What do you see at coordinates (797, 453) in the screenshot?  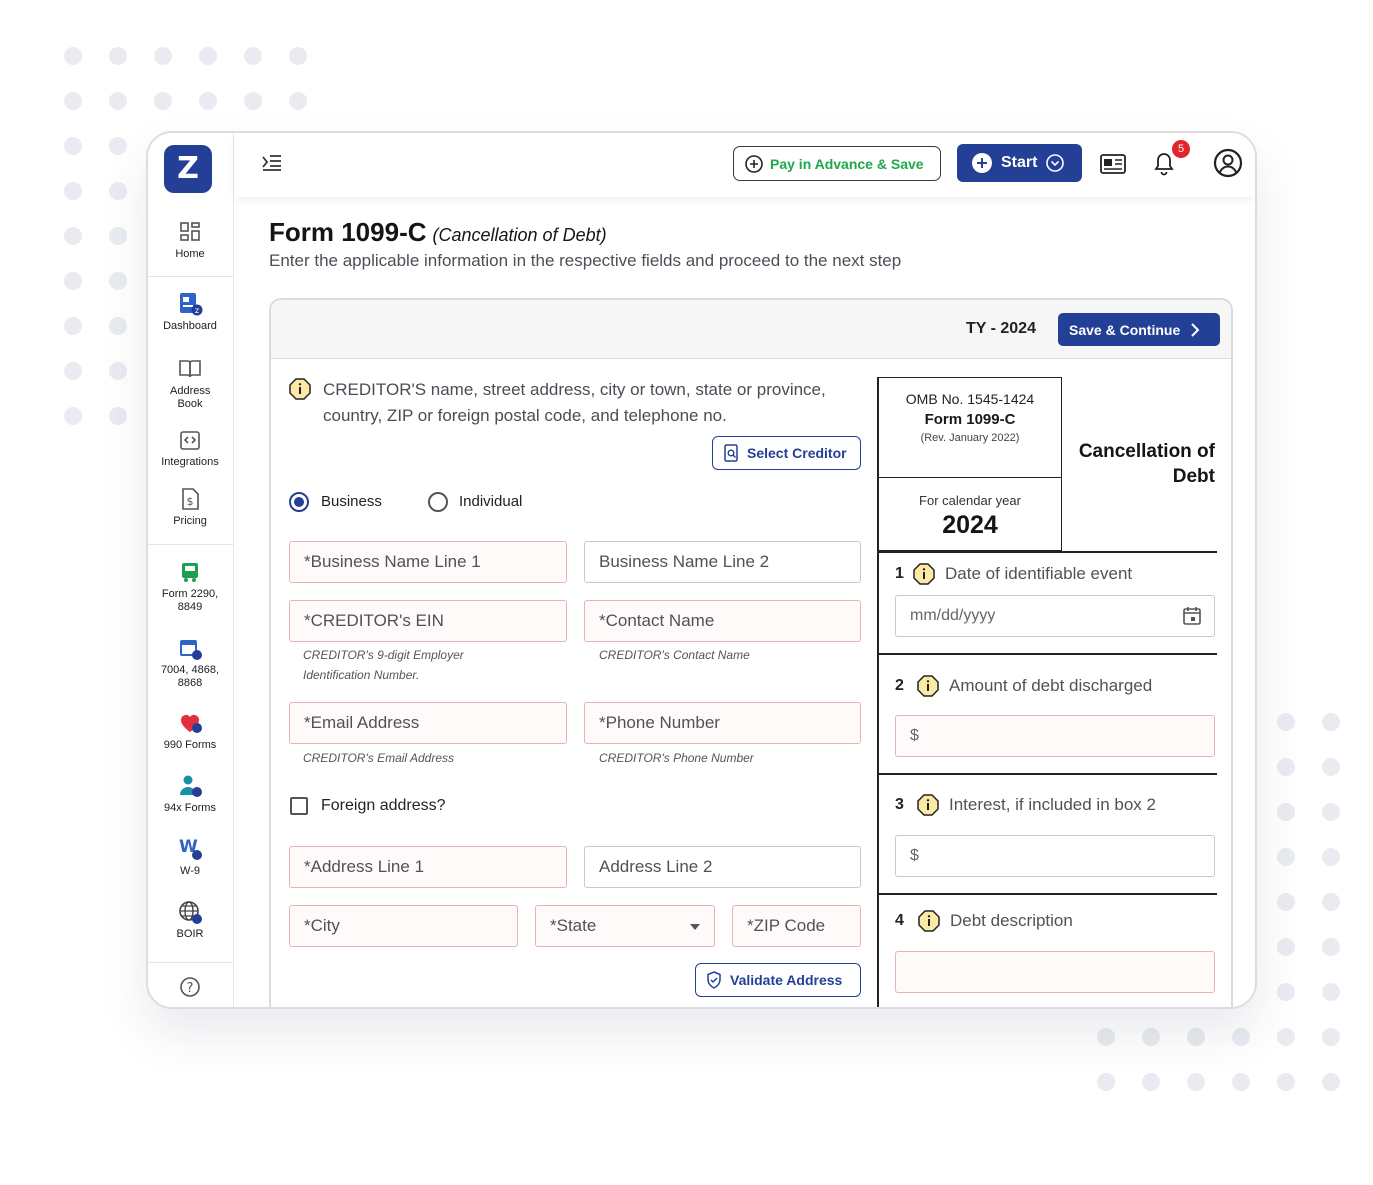 I see `select-creditor-label: Select Creditor` at bounding box center [797, 453].